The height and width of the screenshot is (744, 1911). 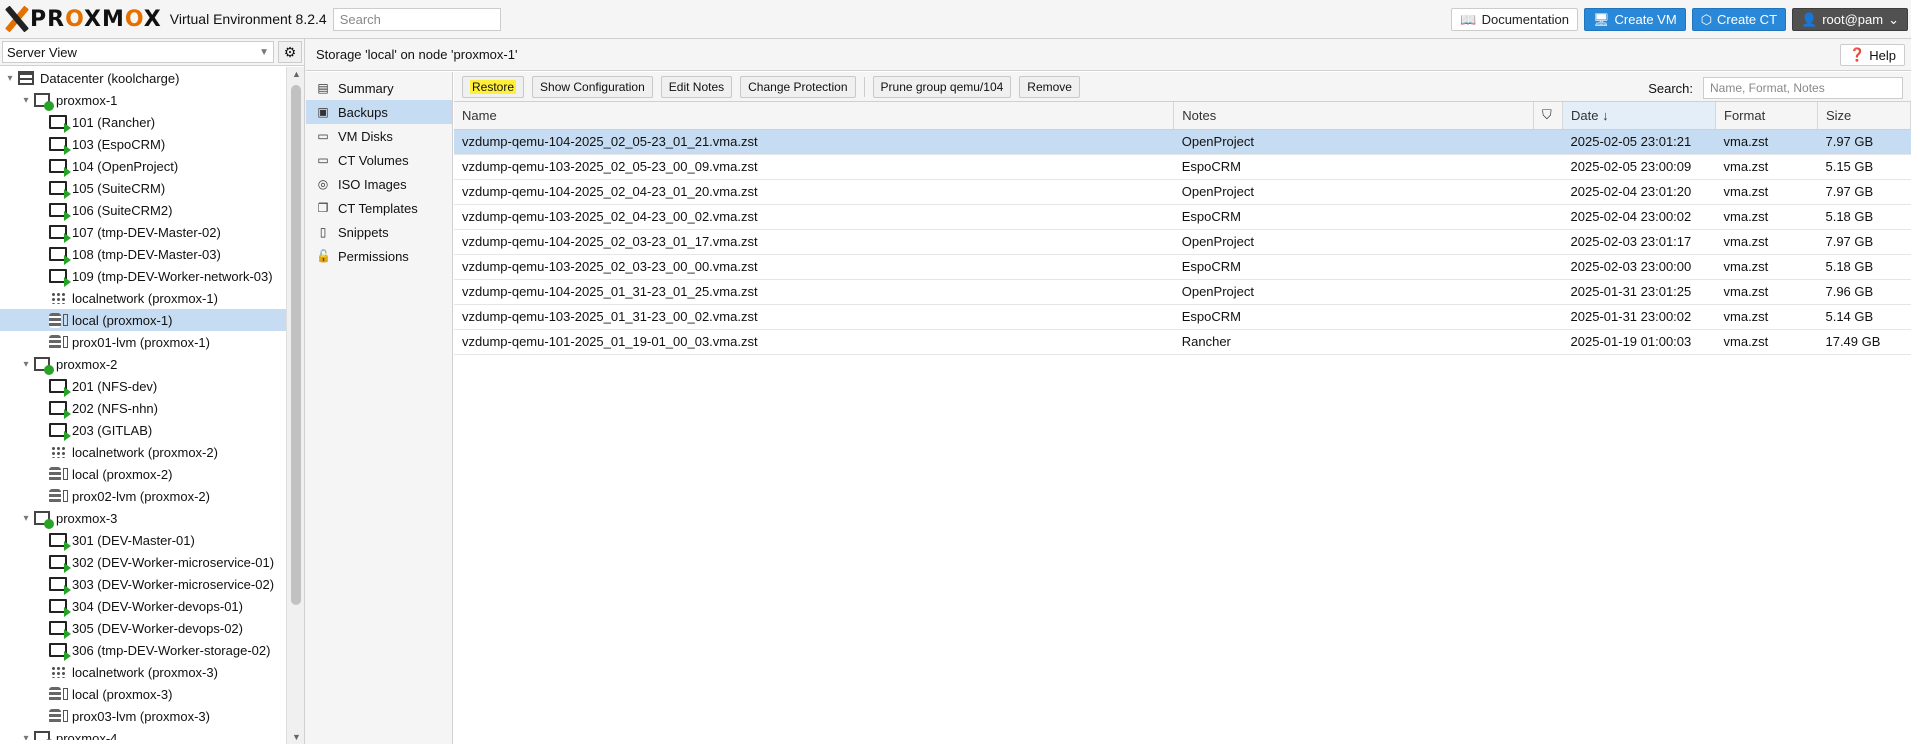 What do you see at coordinates (143, 496) in the screenshot?
I see `tree-item: prox02-lvm (proxmox-2)` at bounding box center [143, 496].